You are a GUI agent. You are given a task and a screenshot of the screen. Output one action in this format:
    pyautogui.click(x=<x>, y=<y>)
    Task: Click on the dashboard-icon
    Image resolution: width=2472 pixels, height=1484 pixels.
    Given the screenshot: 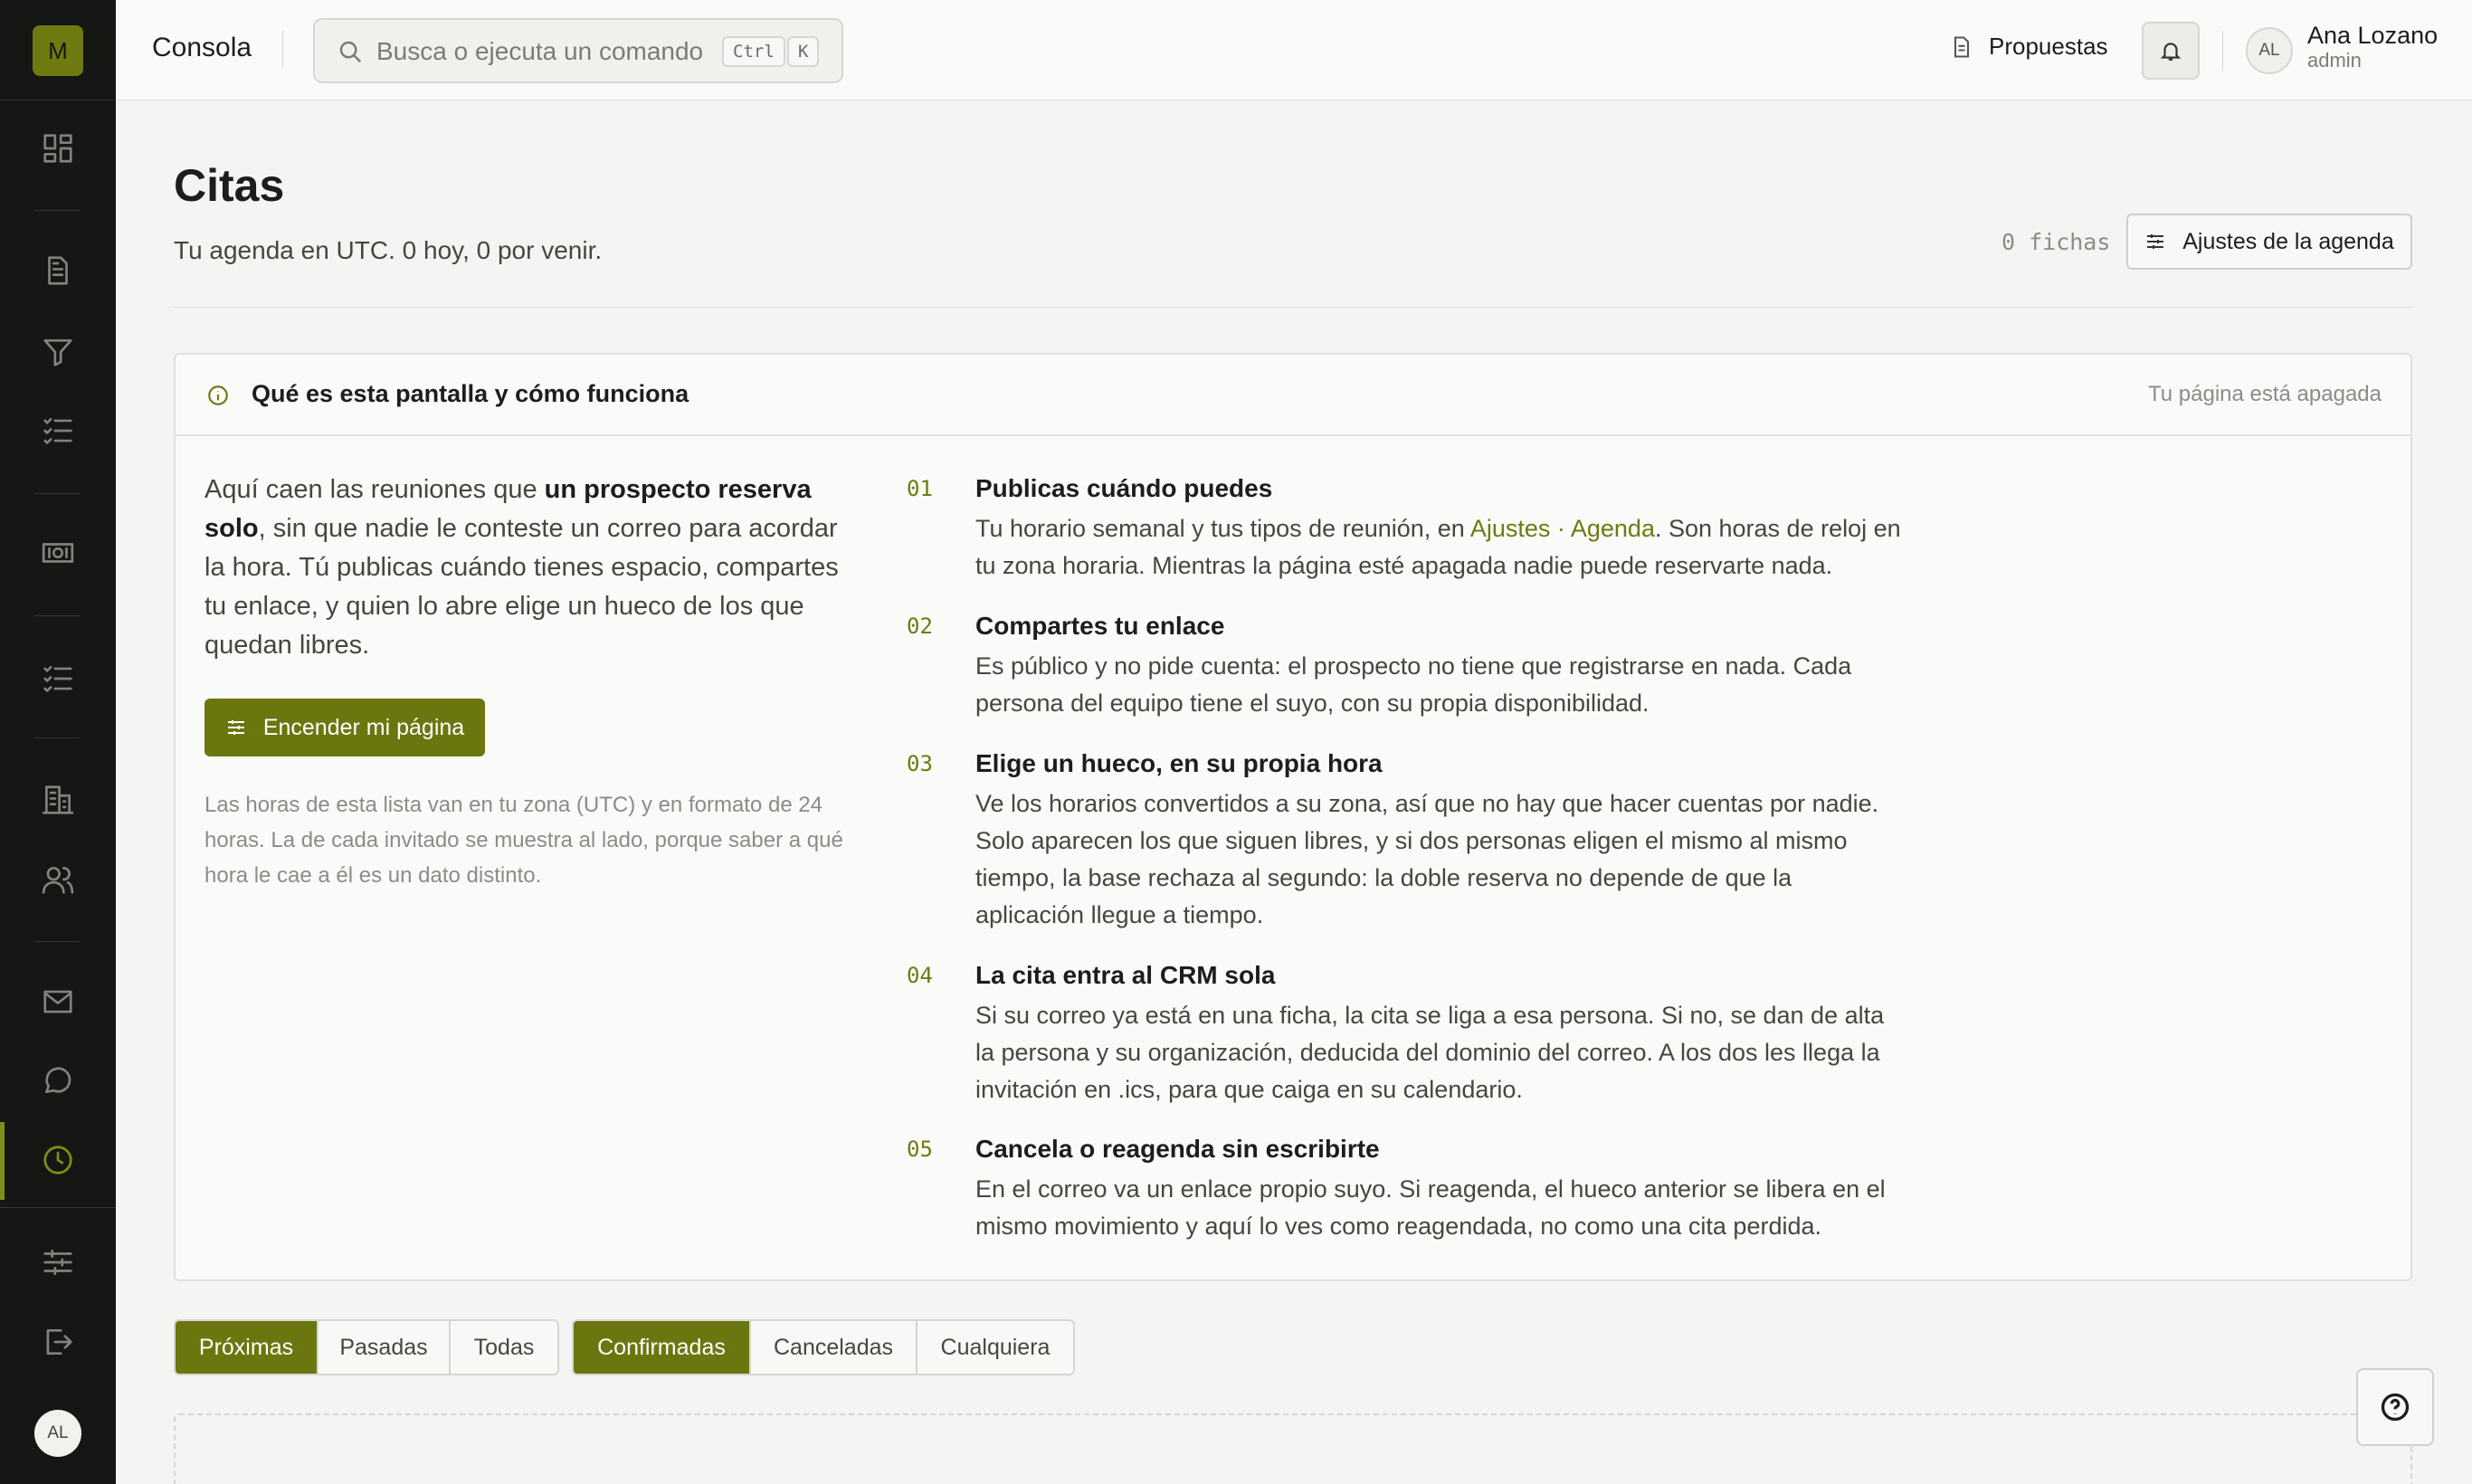 What is the action you would take?
    pyautogui.click(x=57, y=148)
    